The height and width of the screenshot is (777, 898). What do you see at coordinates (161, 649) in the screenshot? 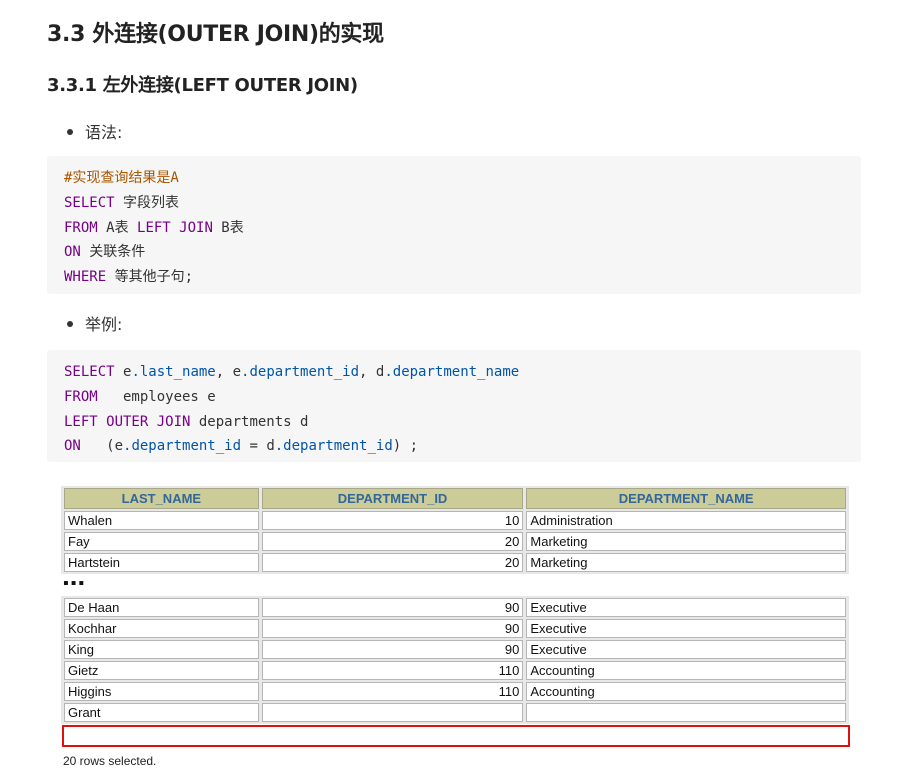
I see `cell-last-name: King` at bounding box center [161, 649].